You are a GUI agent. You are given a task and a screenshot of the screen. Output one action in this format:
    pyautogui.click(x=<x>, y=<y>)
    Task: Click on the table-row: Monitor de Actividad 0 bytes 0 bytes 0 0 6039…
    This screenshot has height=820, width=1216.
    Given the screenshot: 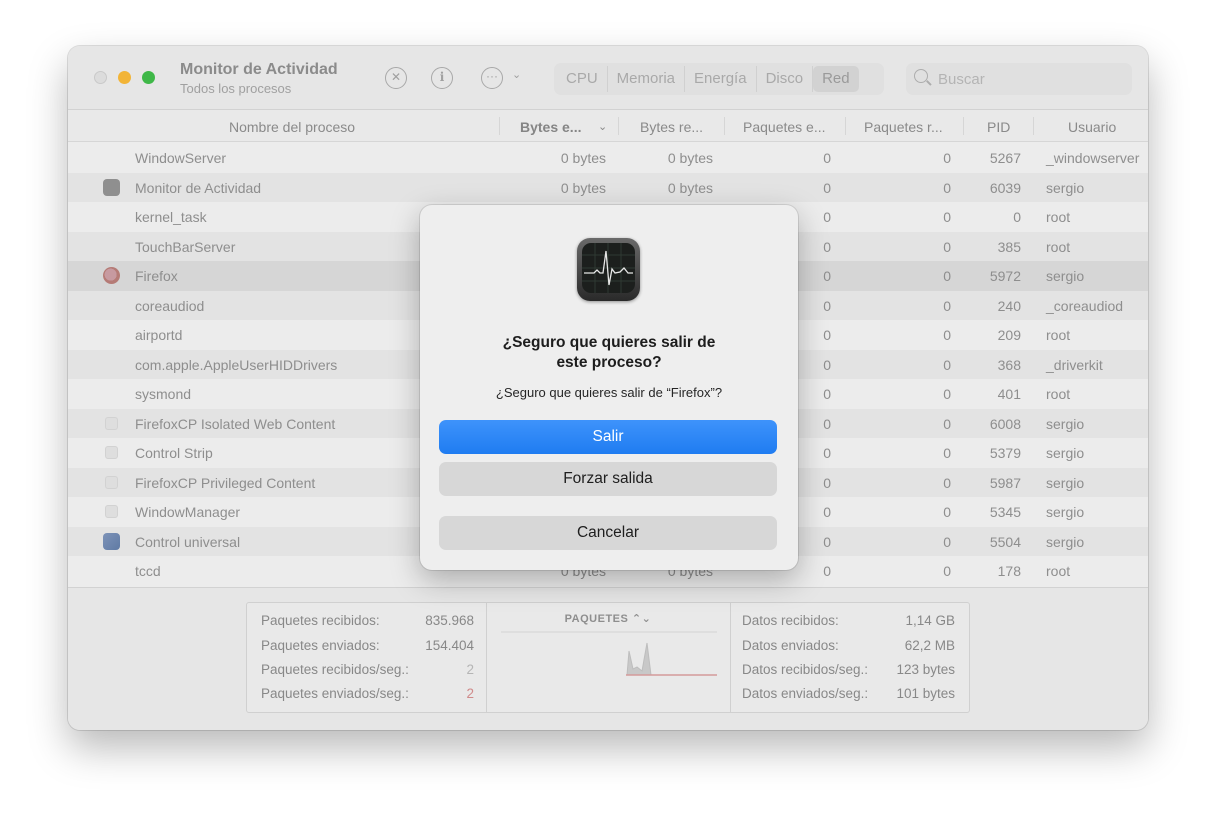 What is the action you would take?
    pyautogui.click(x=608, y=187)
    